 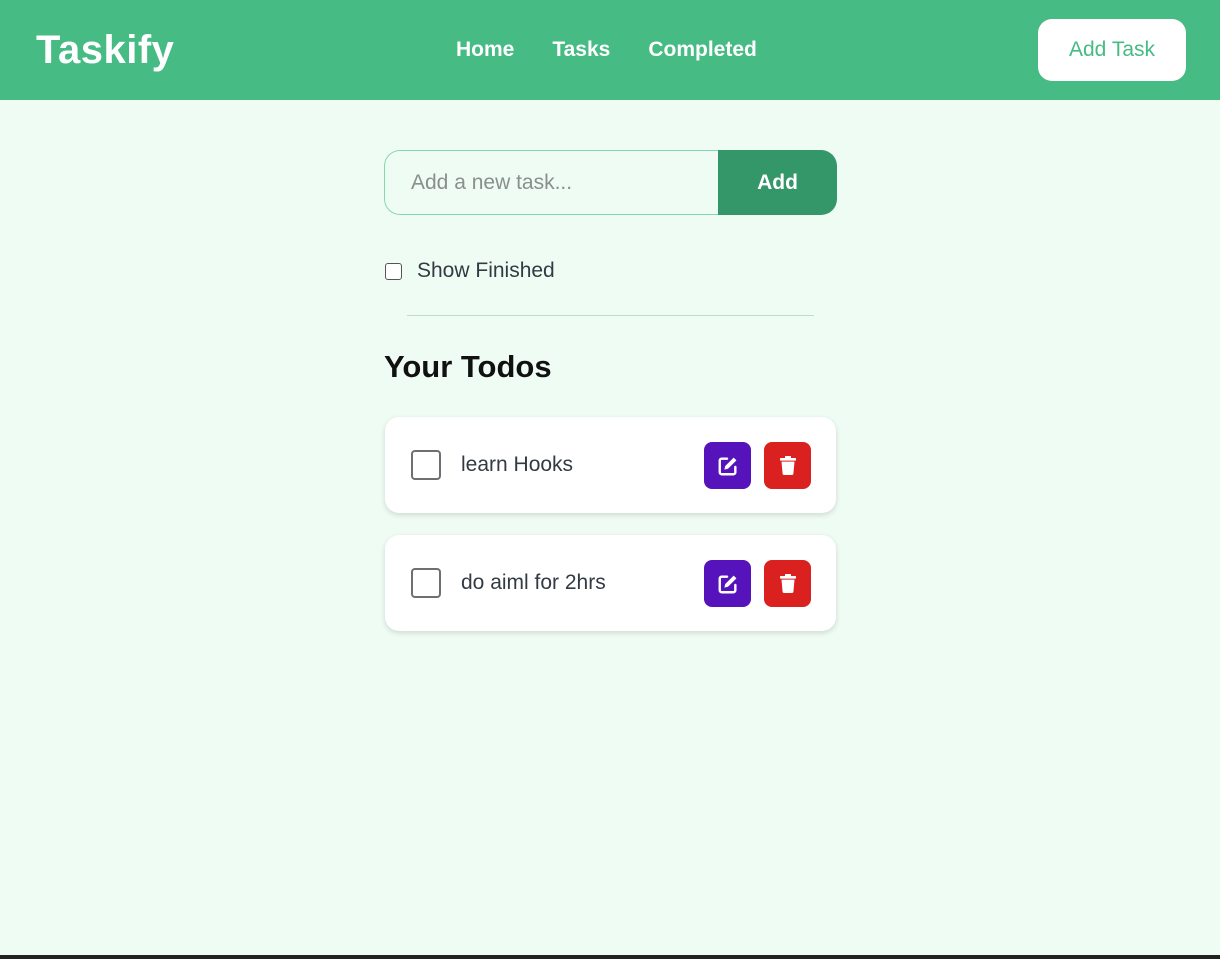 I want to click on todo-text: learn Hooks, so click(x=517, y=464).